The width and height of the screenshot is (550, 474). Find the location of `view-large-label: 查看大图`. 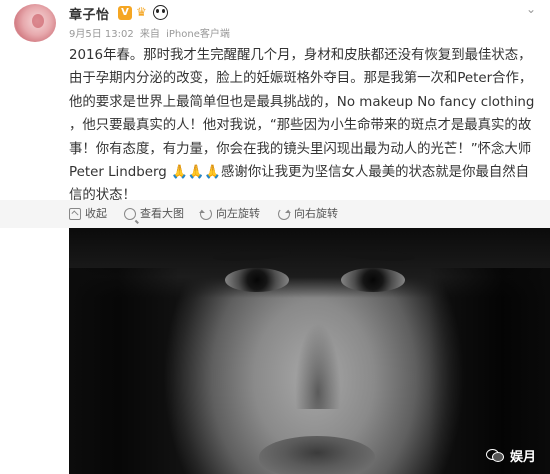

view-large-label: 查看大图 is located at coordinates (162, 213).